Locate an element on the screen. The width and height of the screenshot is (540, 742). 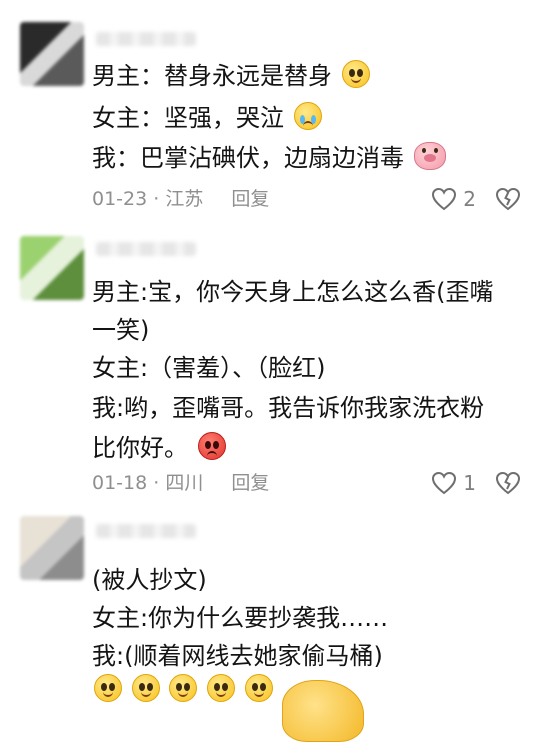
comment-location: 四川 is located at coordinates (184, 483).